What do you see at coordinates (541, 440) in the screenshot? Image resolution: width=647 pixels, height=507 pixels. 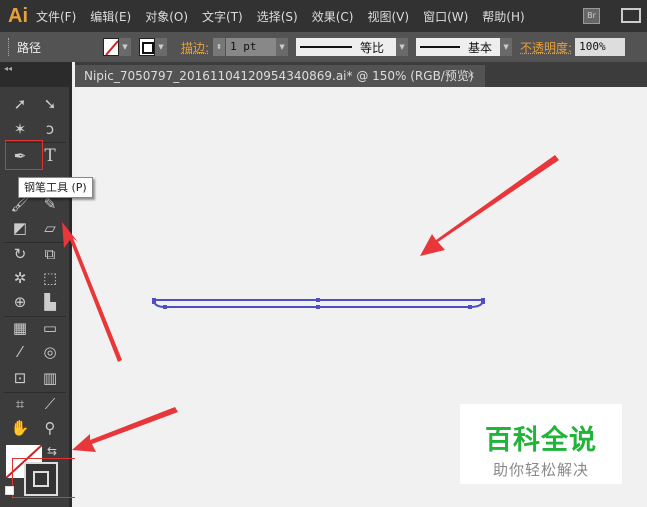 I see `watermark-title: 百科全说` at bounding box center [541, 440].